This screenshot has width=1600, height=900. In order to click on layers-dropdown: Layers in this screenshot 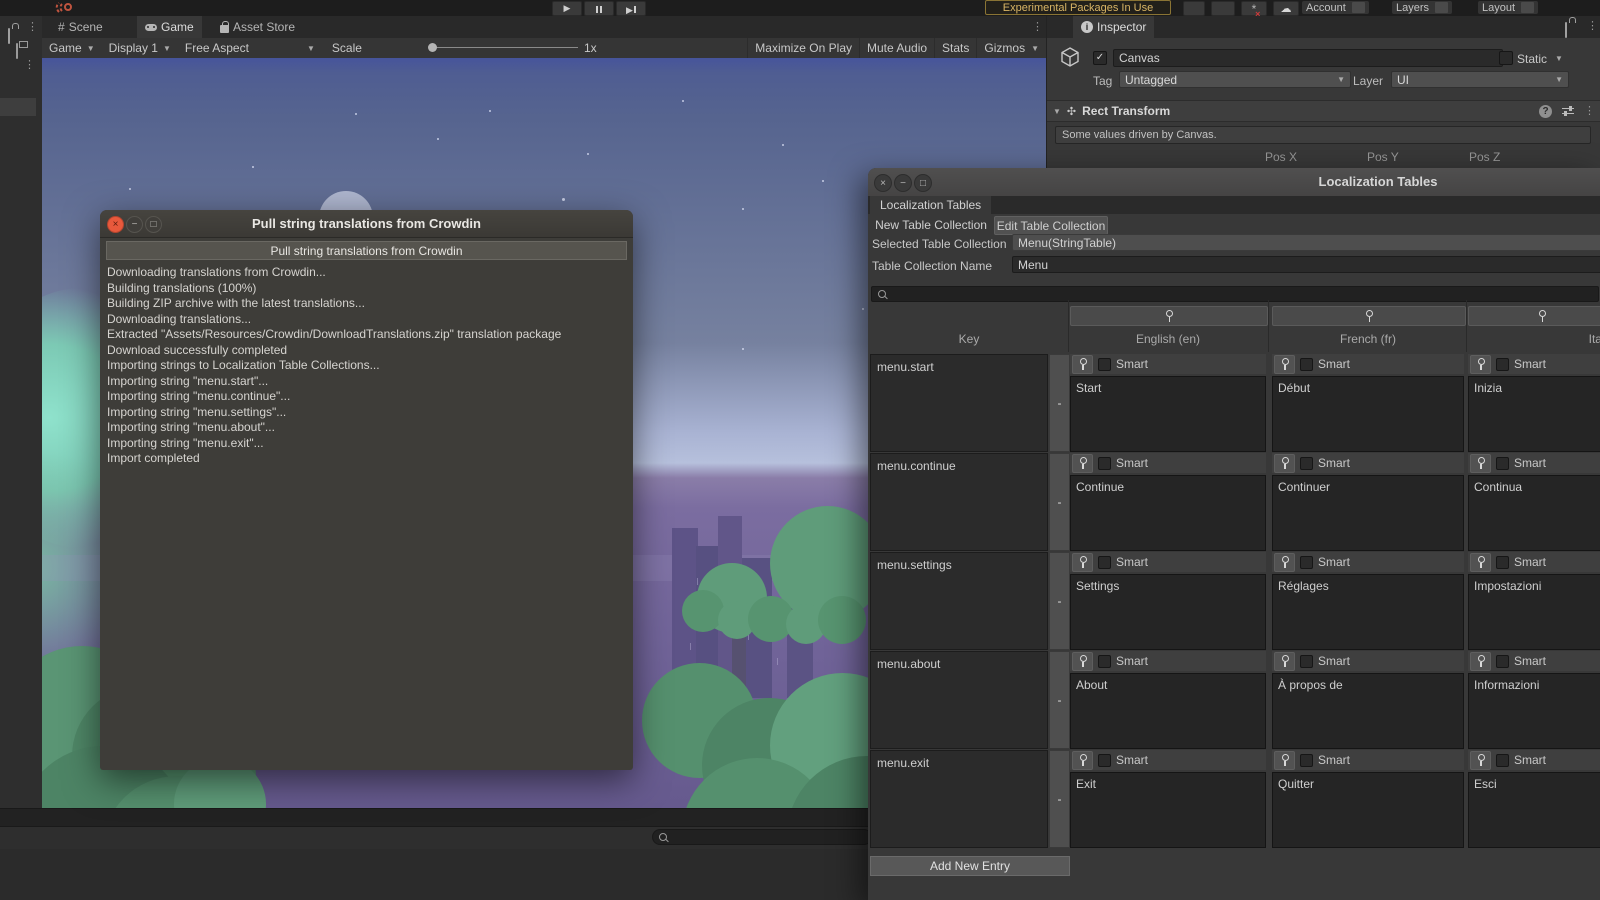, I will do `click(1422, 7)`.